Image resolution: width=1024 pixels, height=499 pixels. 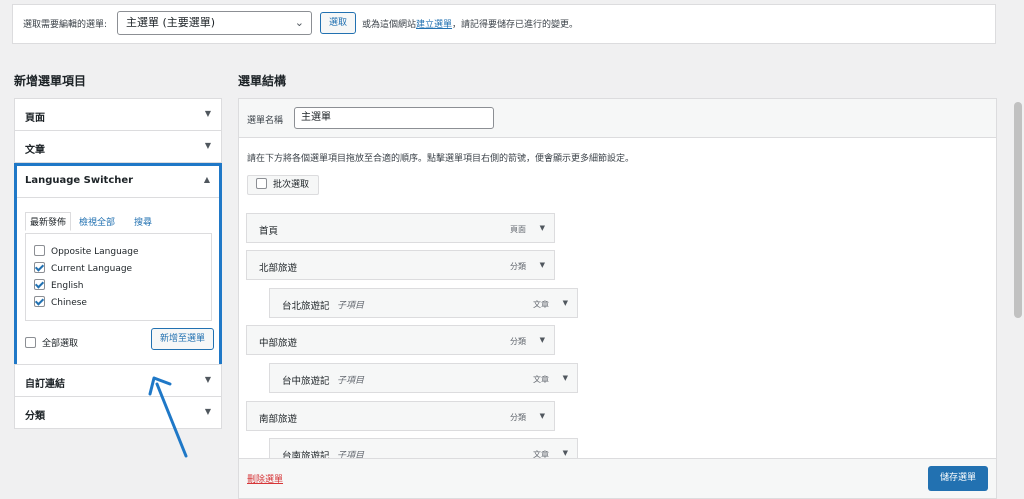 What do you see at coordinates (65, 25) in the screenshot?
I see `menu-select-label: 選取需要編輯的選單:` at bounding box center [65, 25].